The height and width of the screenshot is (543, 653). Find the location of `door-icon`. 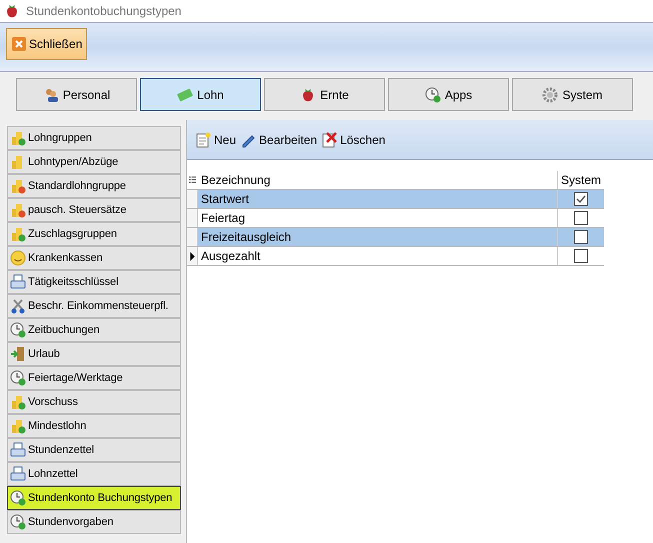

door-icon is located at coordinates (18, 354).